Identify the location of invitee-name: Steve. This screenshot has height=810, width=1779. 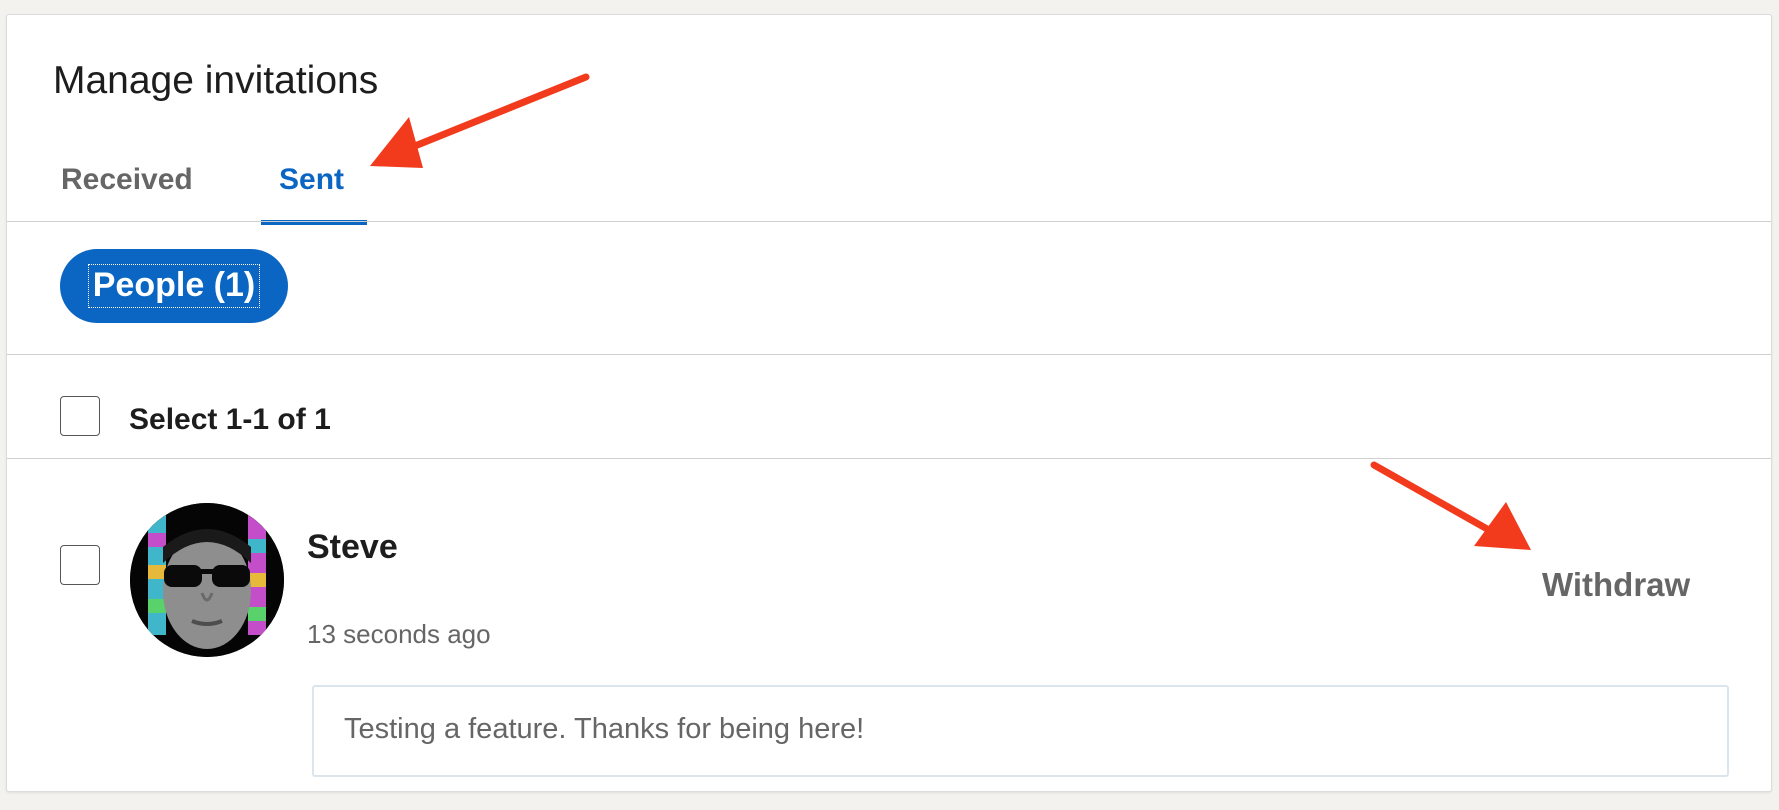
(352, 547).